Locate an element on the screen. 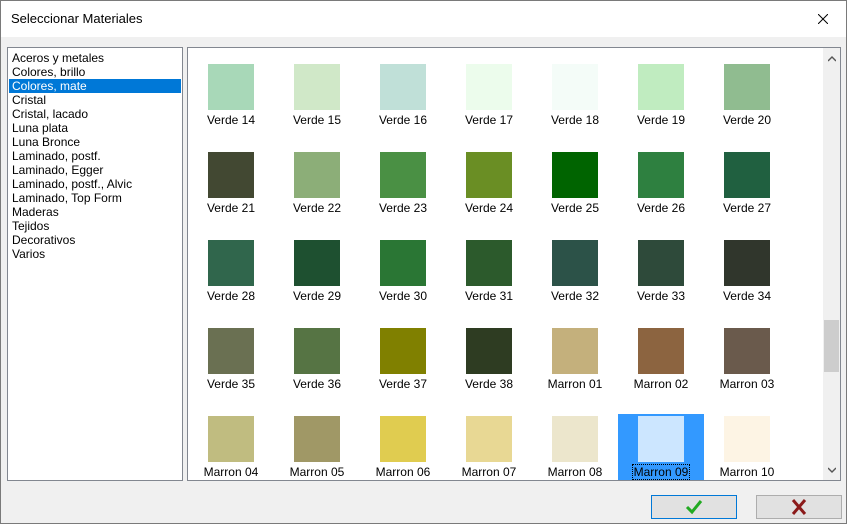  swatch-label-text: Marron 06 is located at coordinates (403, 472).